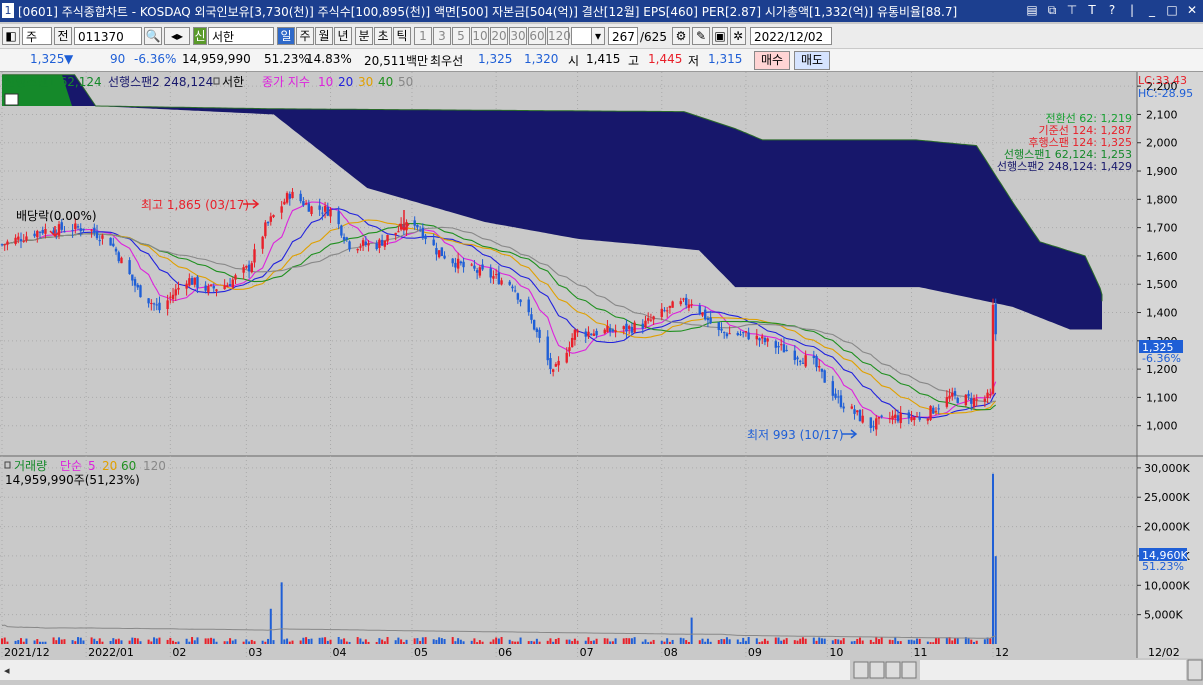 The width and height of the screenshot is (1203, 685). I want to click on x-tick-label: 03, so click(255, 652).